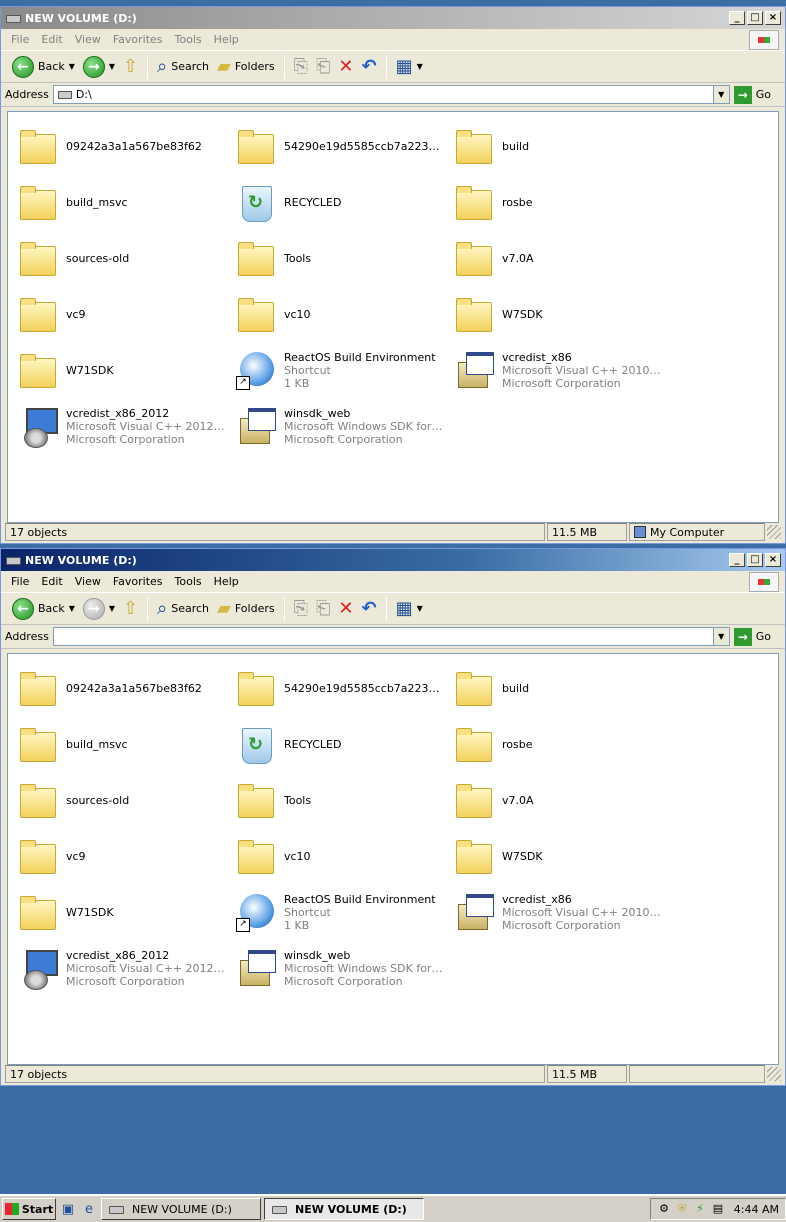 Image resolution: width=786 pixels, height=1222 pixels. Describe the element at coordinates (718, 1209) in the screenshot. I see `task-manager-icon: ▤` at that location.